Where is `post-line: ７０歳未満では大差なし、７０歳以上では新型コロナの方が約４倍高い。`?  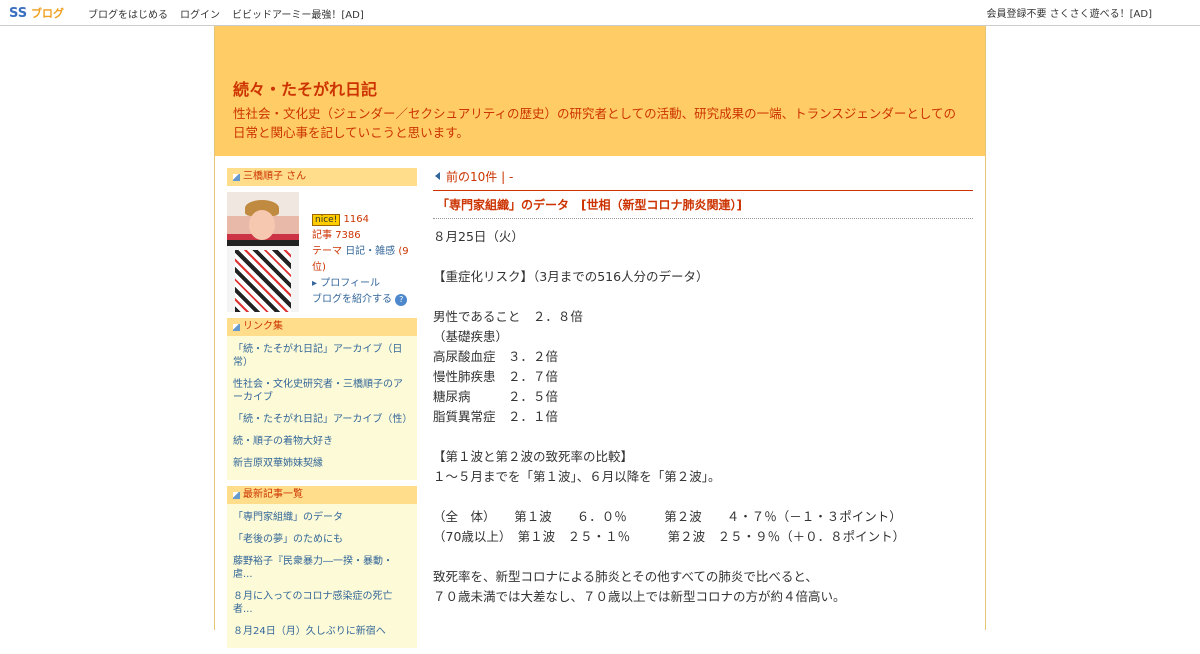
post-line: ７０歳未満では大差なし、７０歳以上では新型コロナの方が約４倍高い。 is located at coordinates (639, 596).